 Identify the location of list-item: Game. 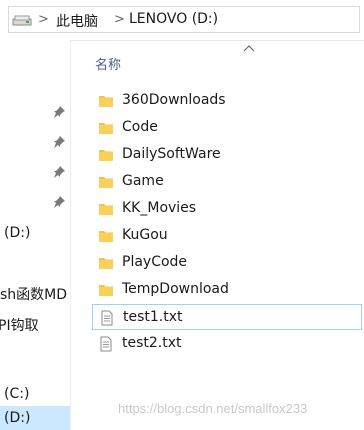
(227, 182).